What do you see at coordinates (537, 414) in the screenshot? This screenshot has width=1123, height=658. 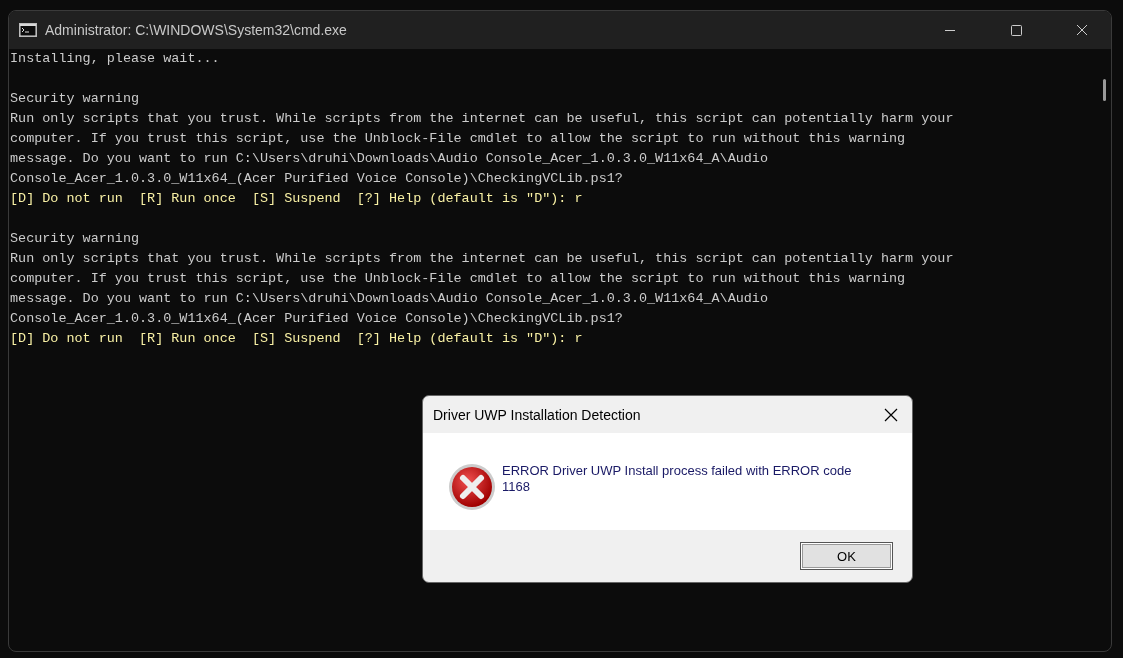 I see `dialog-title: Driver UWP Installation Detection` at bounding box center [537, 414].